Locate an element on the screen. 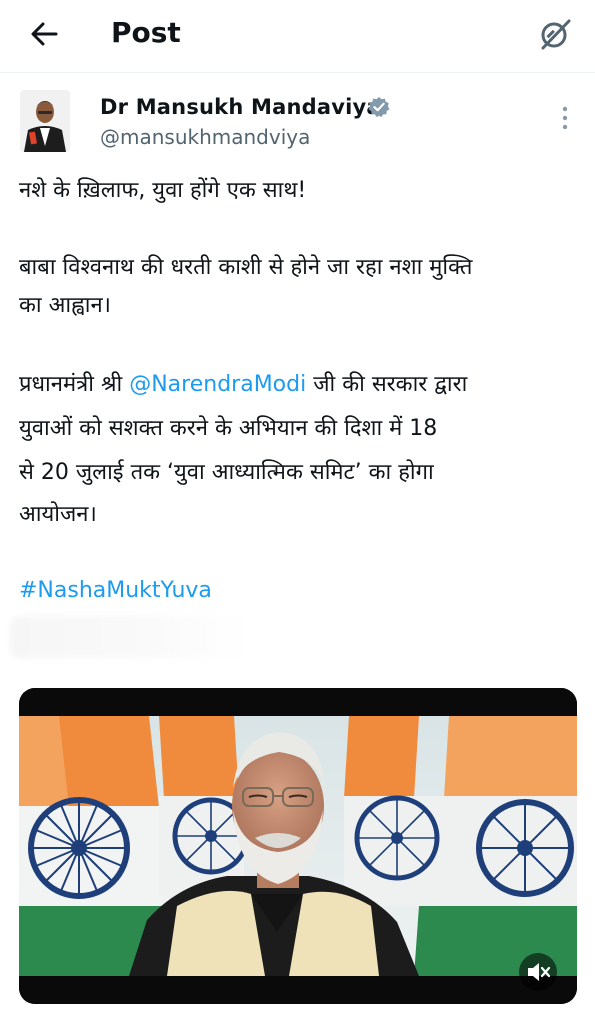  avatar is located at coordinates (45, 121).